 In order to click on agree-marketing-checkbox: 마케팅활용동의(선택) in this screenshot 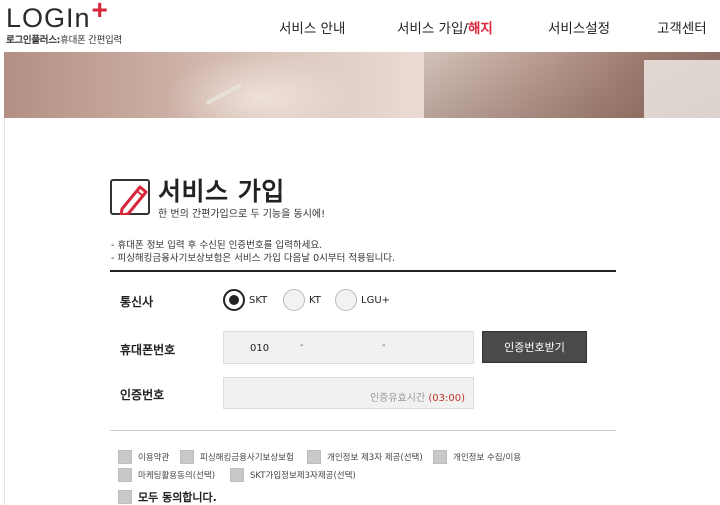, I will do `click(166, 475)`.